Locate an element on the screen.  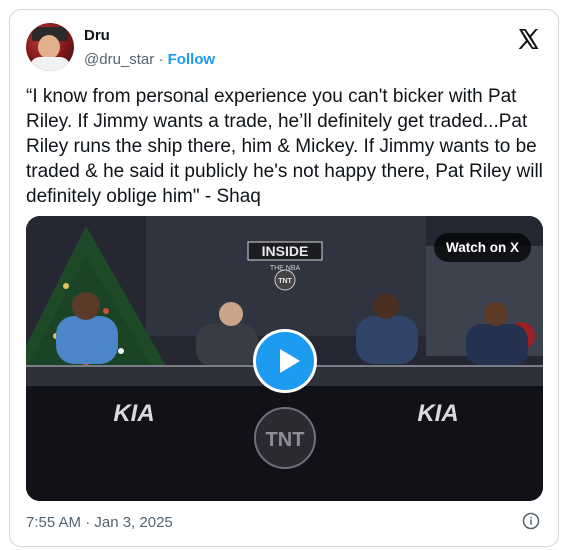
avatar is located at coordinates (50, 47).